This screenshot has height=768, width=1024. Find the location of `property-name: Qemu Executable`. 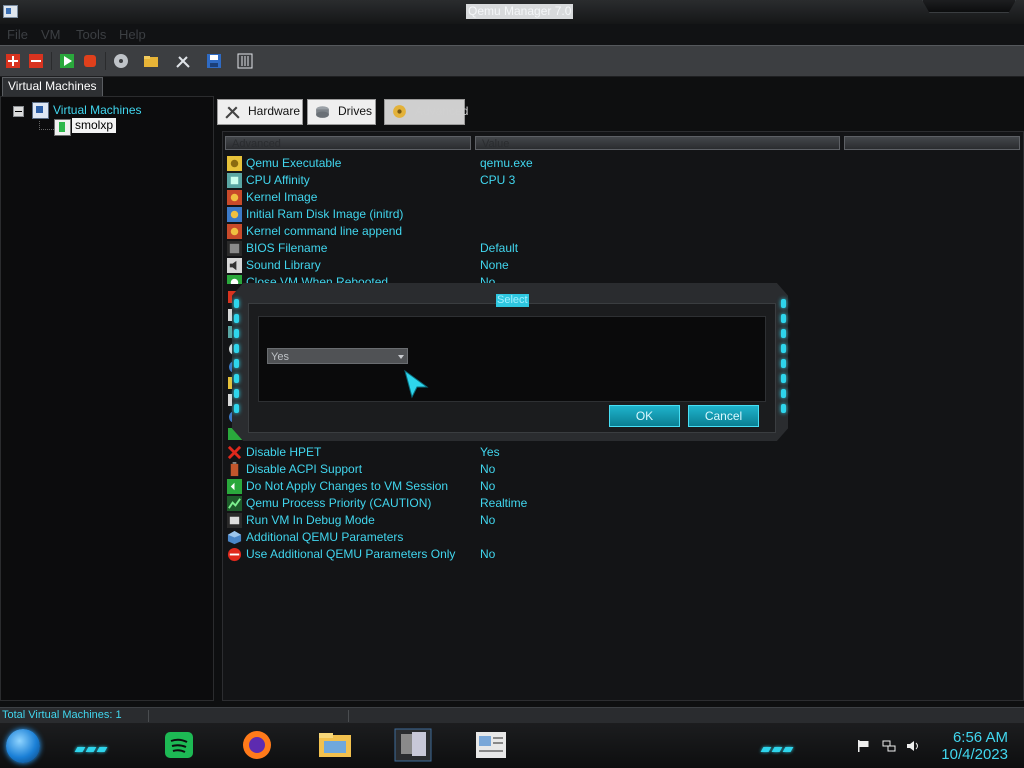

property-name: Qemu Executable is located at coordinates (294, 163).